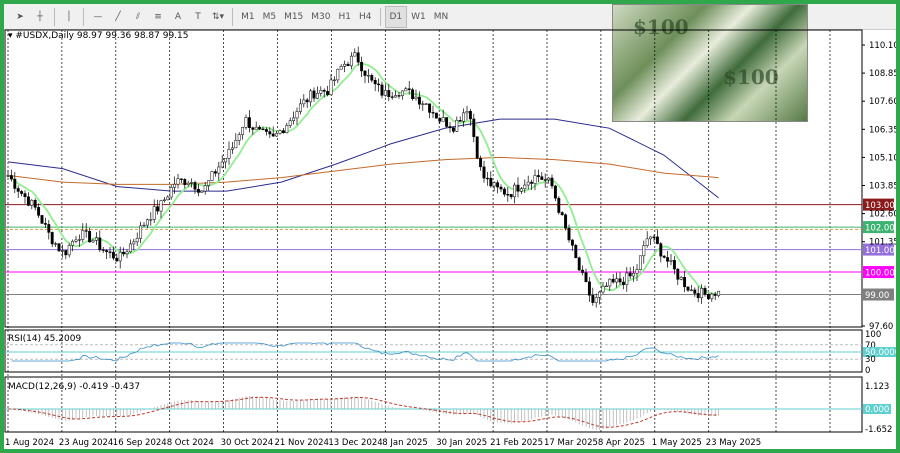 The width and height of the screenshot is (900, 453). I want to click on symbol-label: #USDX,Daily, so click(44, 36).